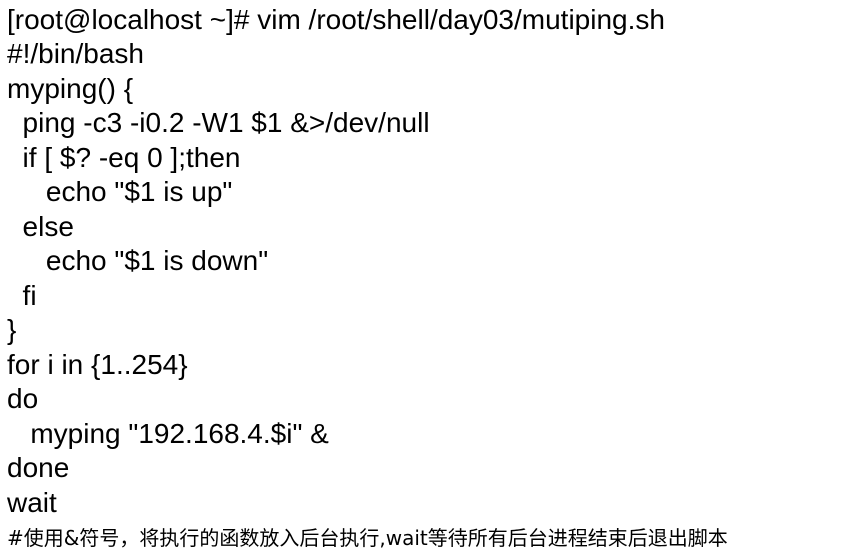 This screenshot has width=863, height=560. I want to click on code-line-function-end: }, so click(12, 329).